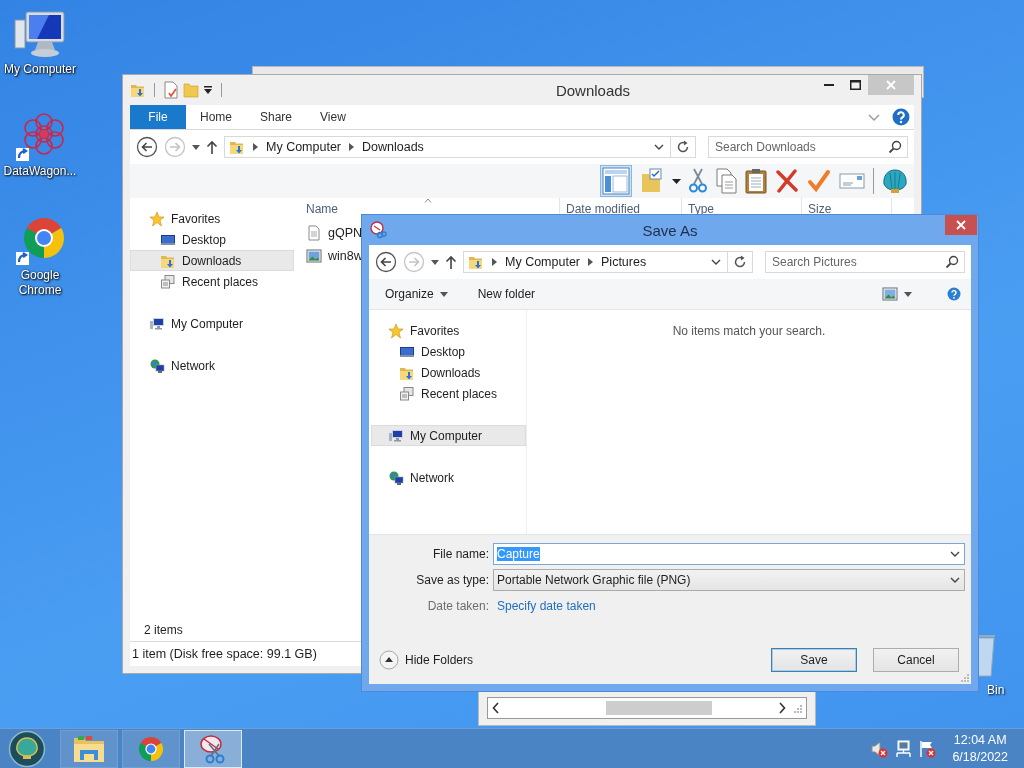 This screenshot has width=1024, height=768. What do you see at coordinates (544, 605) in the screenshot?
I see `date-link: Specify date taken` at bounding box center [544, 605].